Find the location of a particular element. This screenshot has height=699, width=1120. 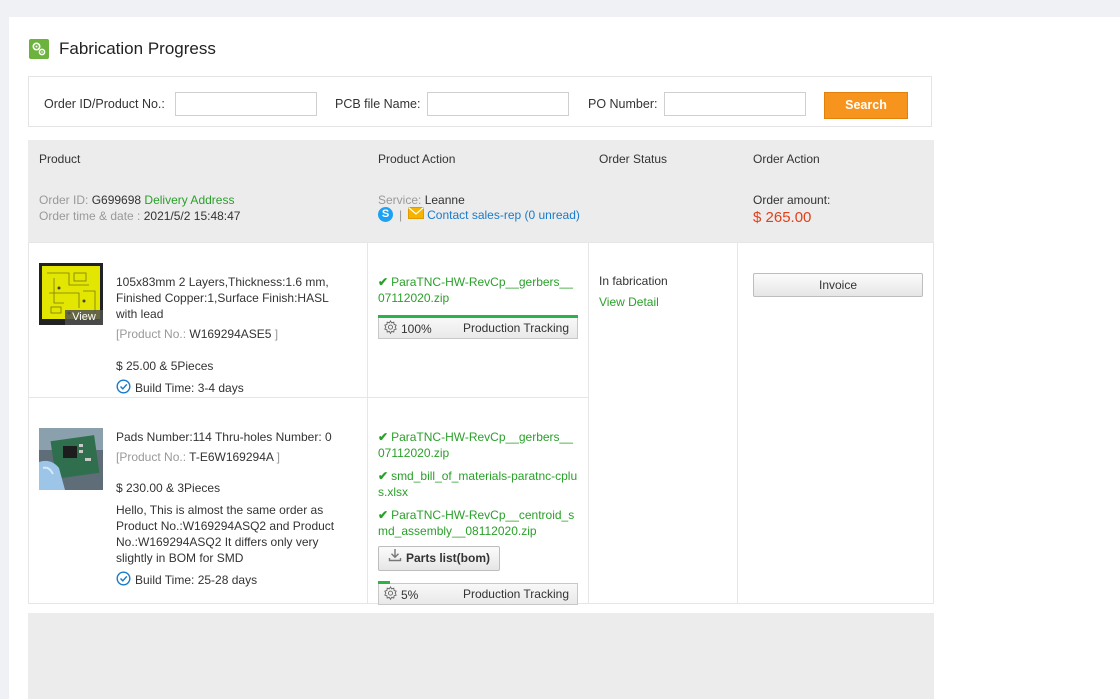

order-id-value: G699698 is located at coordinates (116, 200).